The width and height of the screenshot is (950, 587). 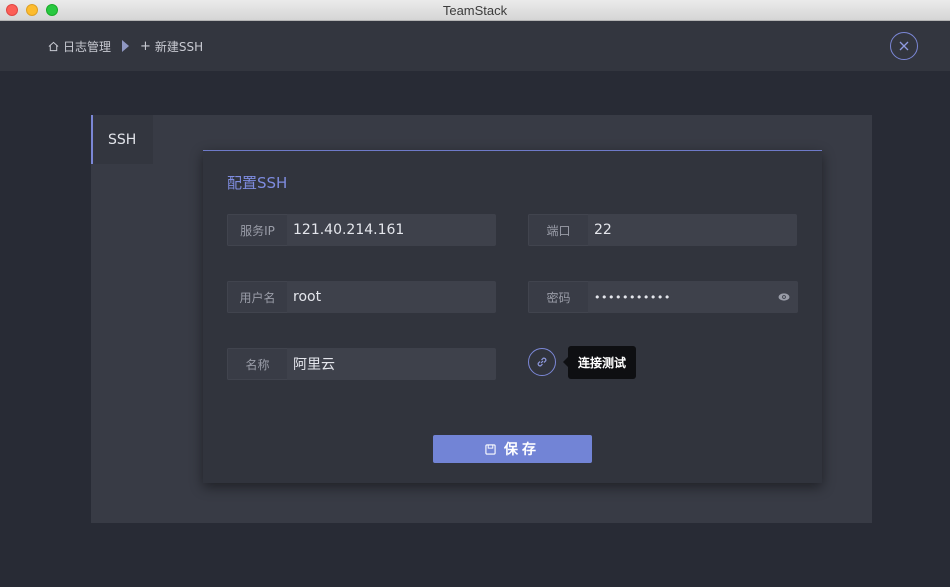 I want to click on close-page-button, so click(x=904, y=46).